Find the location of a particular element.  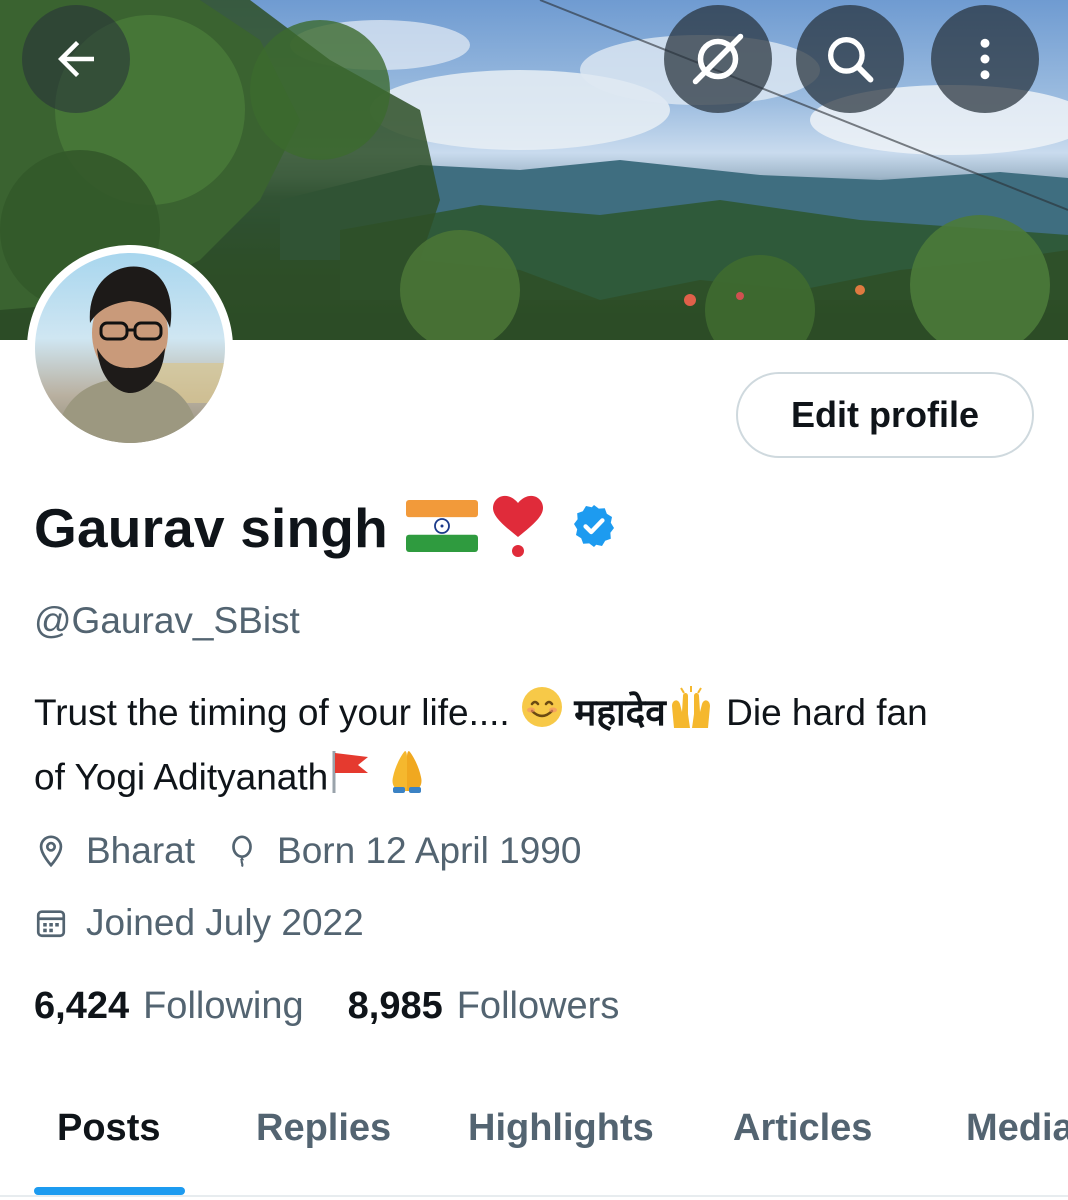

bio-devanagari-text: महादेव is located at coordinates (620, 712).